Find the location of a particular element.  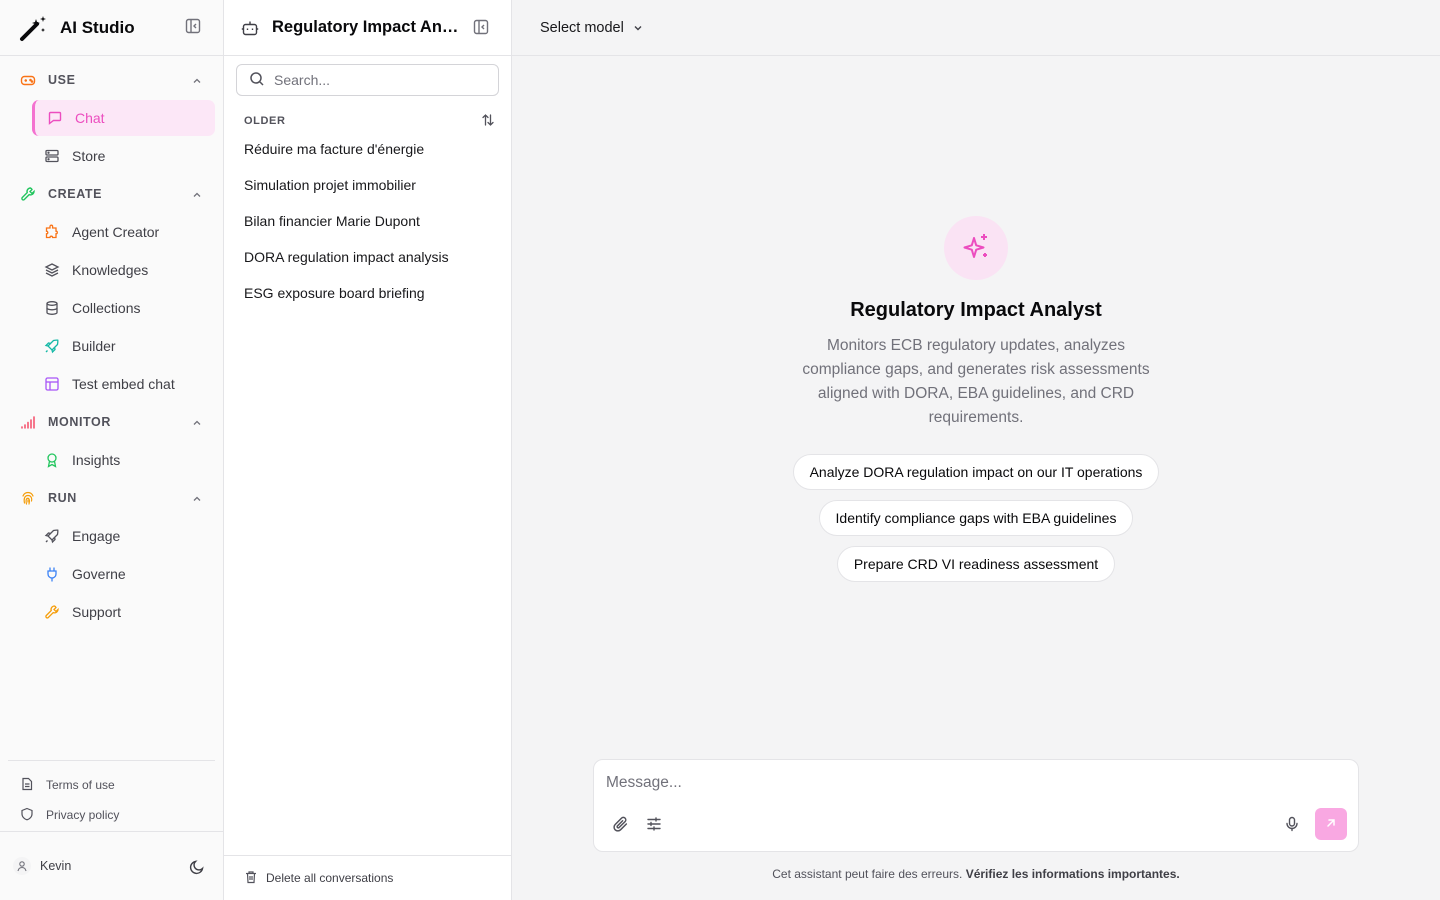

section-label: USE is located at coordinates (62, 80).